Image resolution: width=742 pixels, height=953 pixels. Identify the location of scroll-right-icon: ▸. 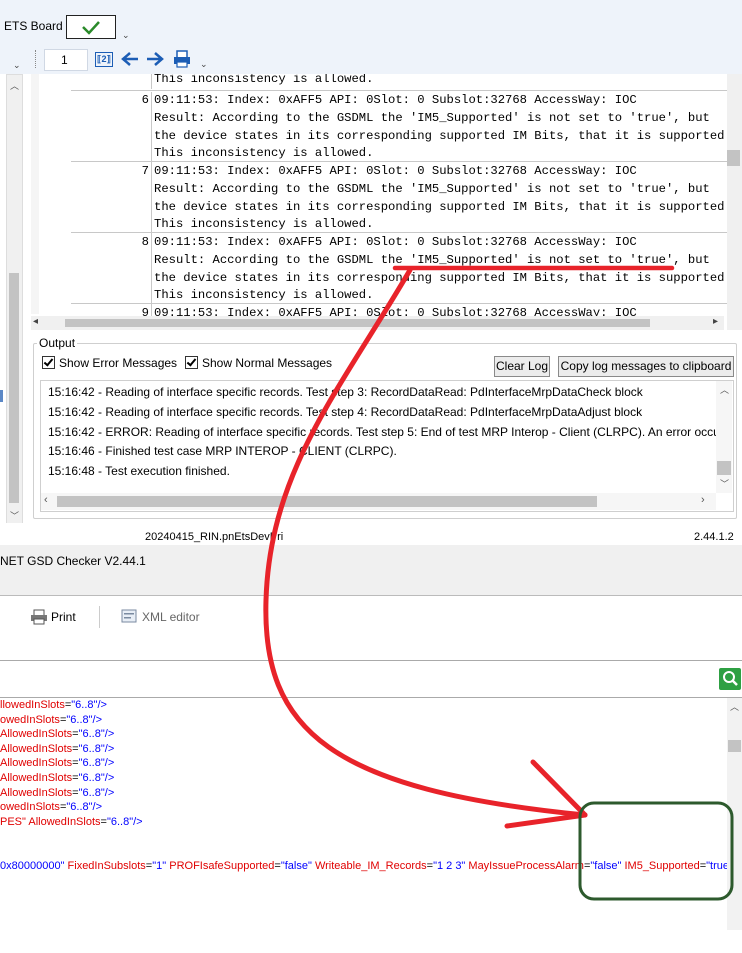
(715, 321).